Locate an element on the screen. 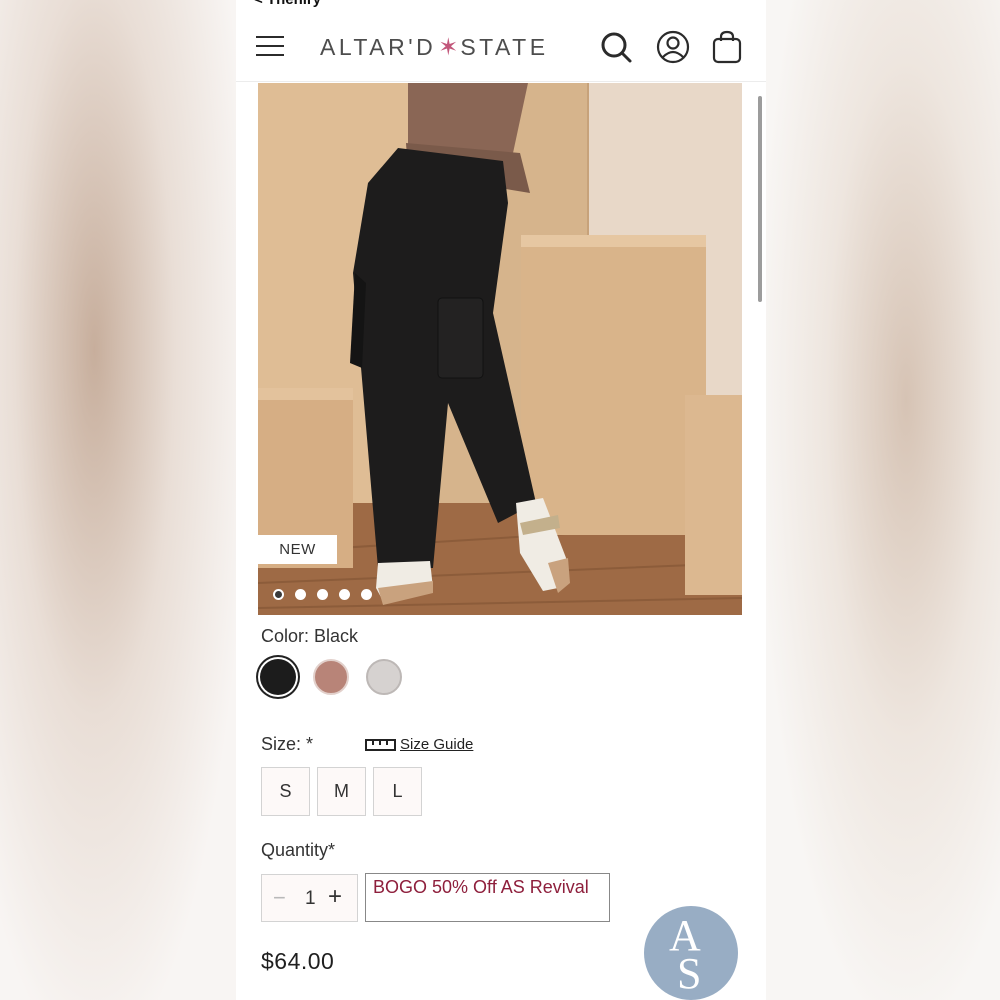 The image size is (1000, 1000). color-swatch-grey is located at coordinates (384, 677).